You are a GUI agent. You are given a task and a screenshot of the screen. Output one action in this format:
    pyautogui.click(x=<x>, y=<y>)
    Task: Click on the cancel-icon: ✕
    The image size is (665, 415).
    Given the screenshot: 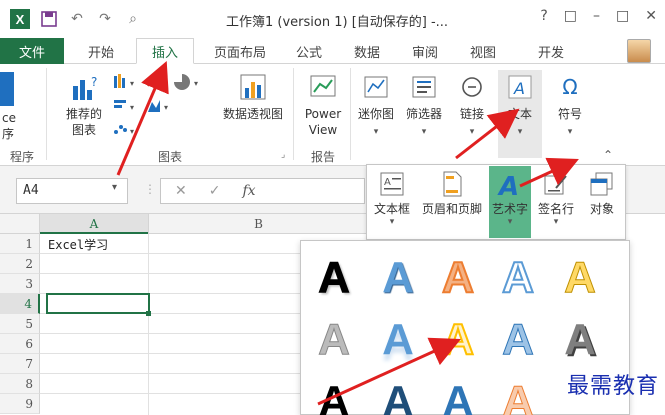 What is the action you would take?
    pyautogui.click(x=181, y=191)
    